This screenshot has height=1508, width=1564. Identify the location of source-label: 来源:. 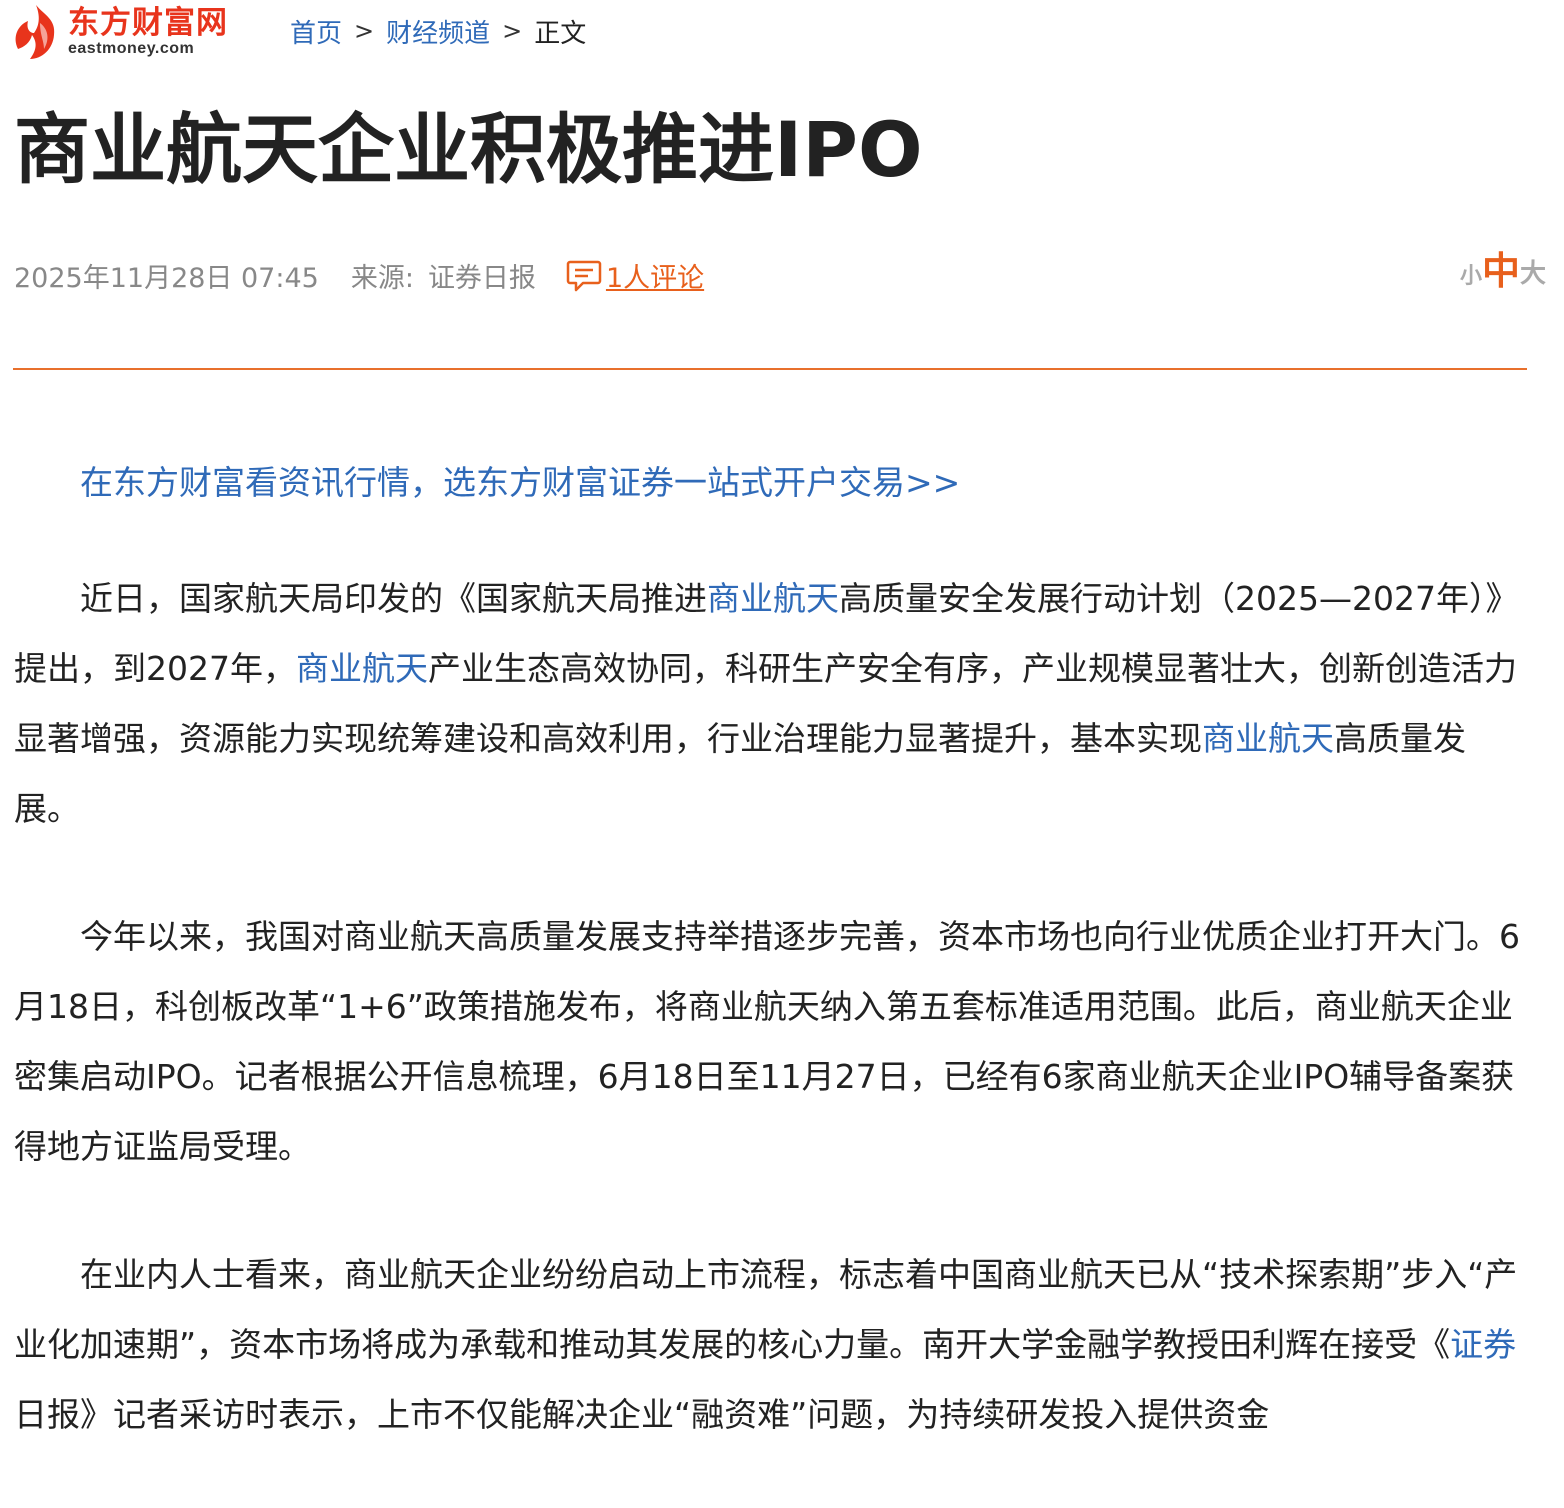
(382, 278).